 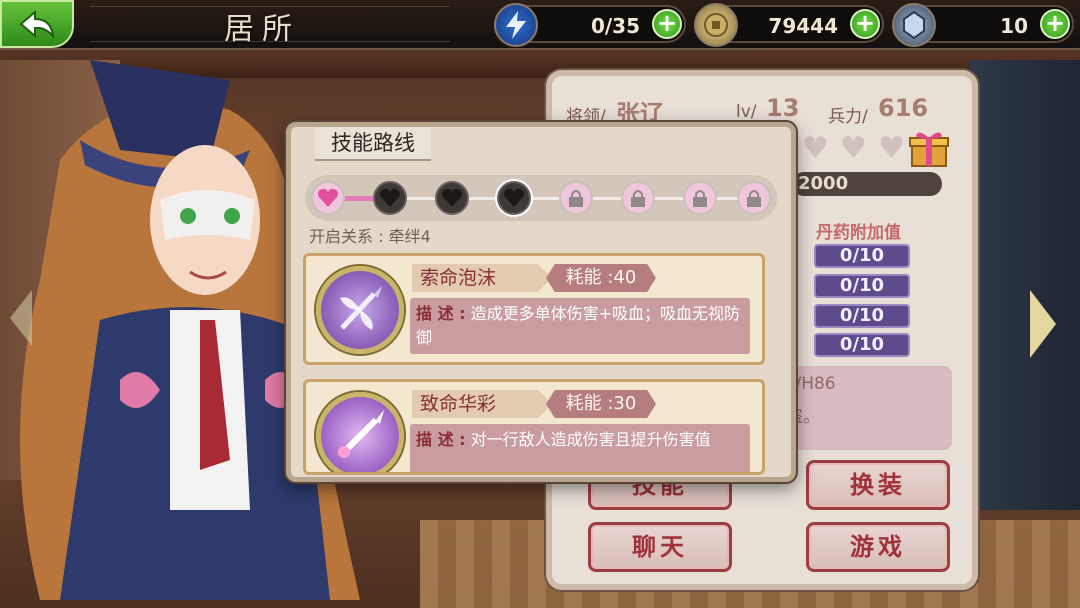 I want to click on level-value: 13, so click(x=783, y=108).